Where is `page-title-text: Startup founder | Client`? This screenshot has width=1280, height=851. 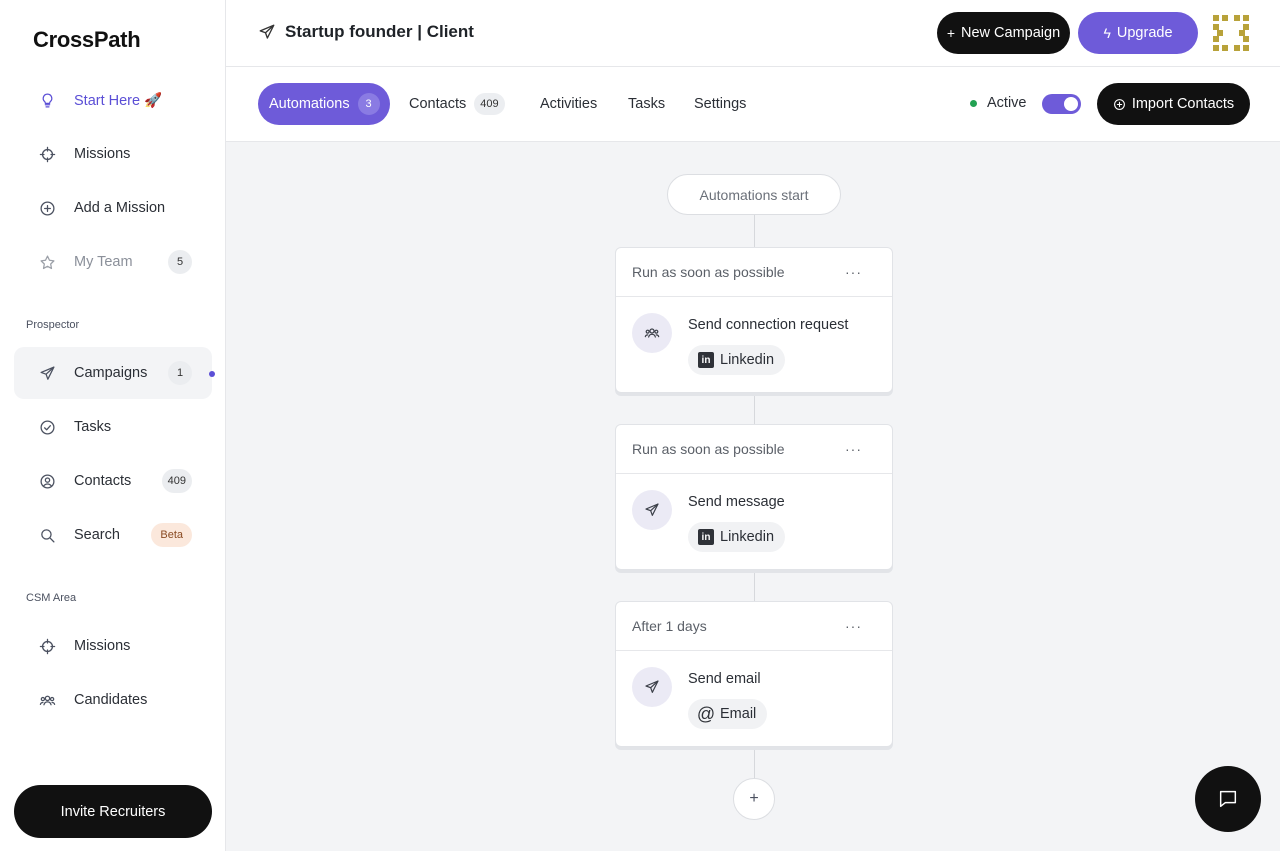
page-title-text: Startup founder | Client is located at coordinates (379, 31).